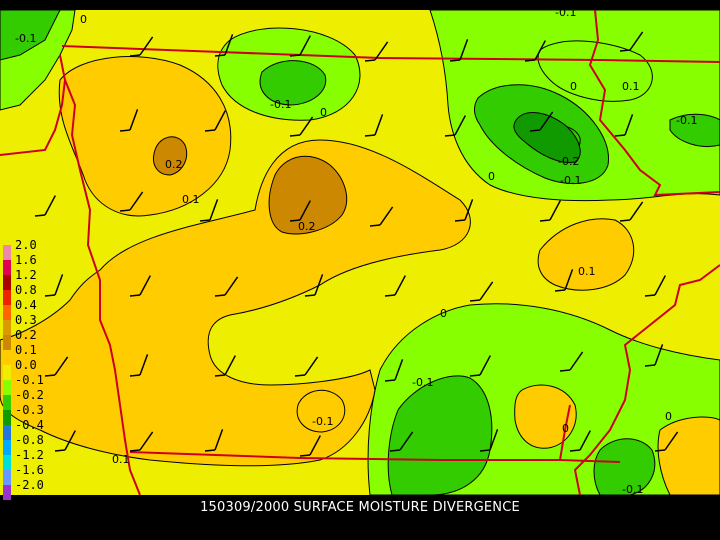 This screenshot has height=540, width=720. Describe the element at coordinates (29, 425) in the screenshot. I see `legend-label: -0.4` at that location.